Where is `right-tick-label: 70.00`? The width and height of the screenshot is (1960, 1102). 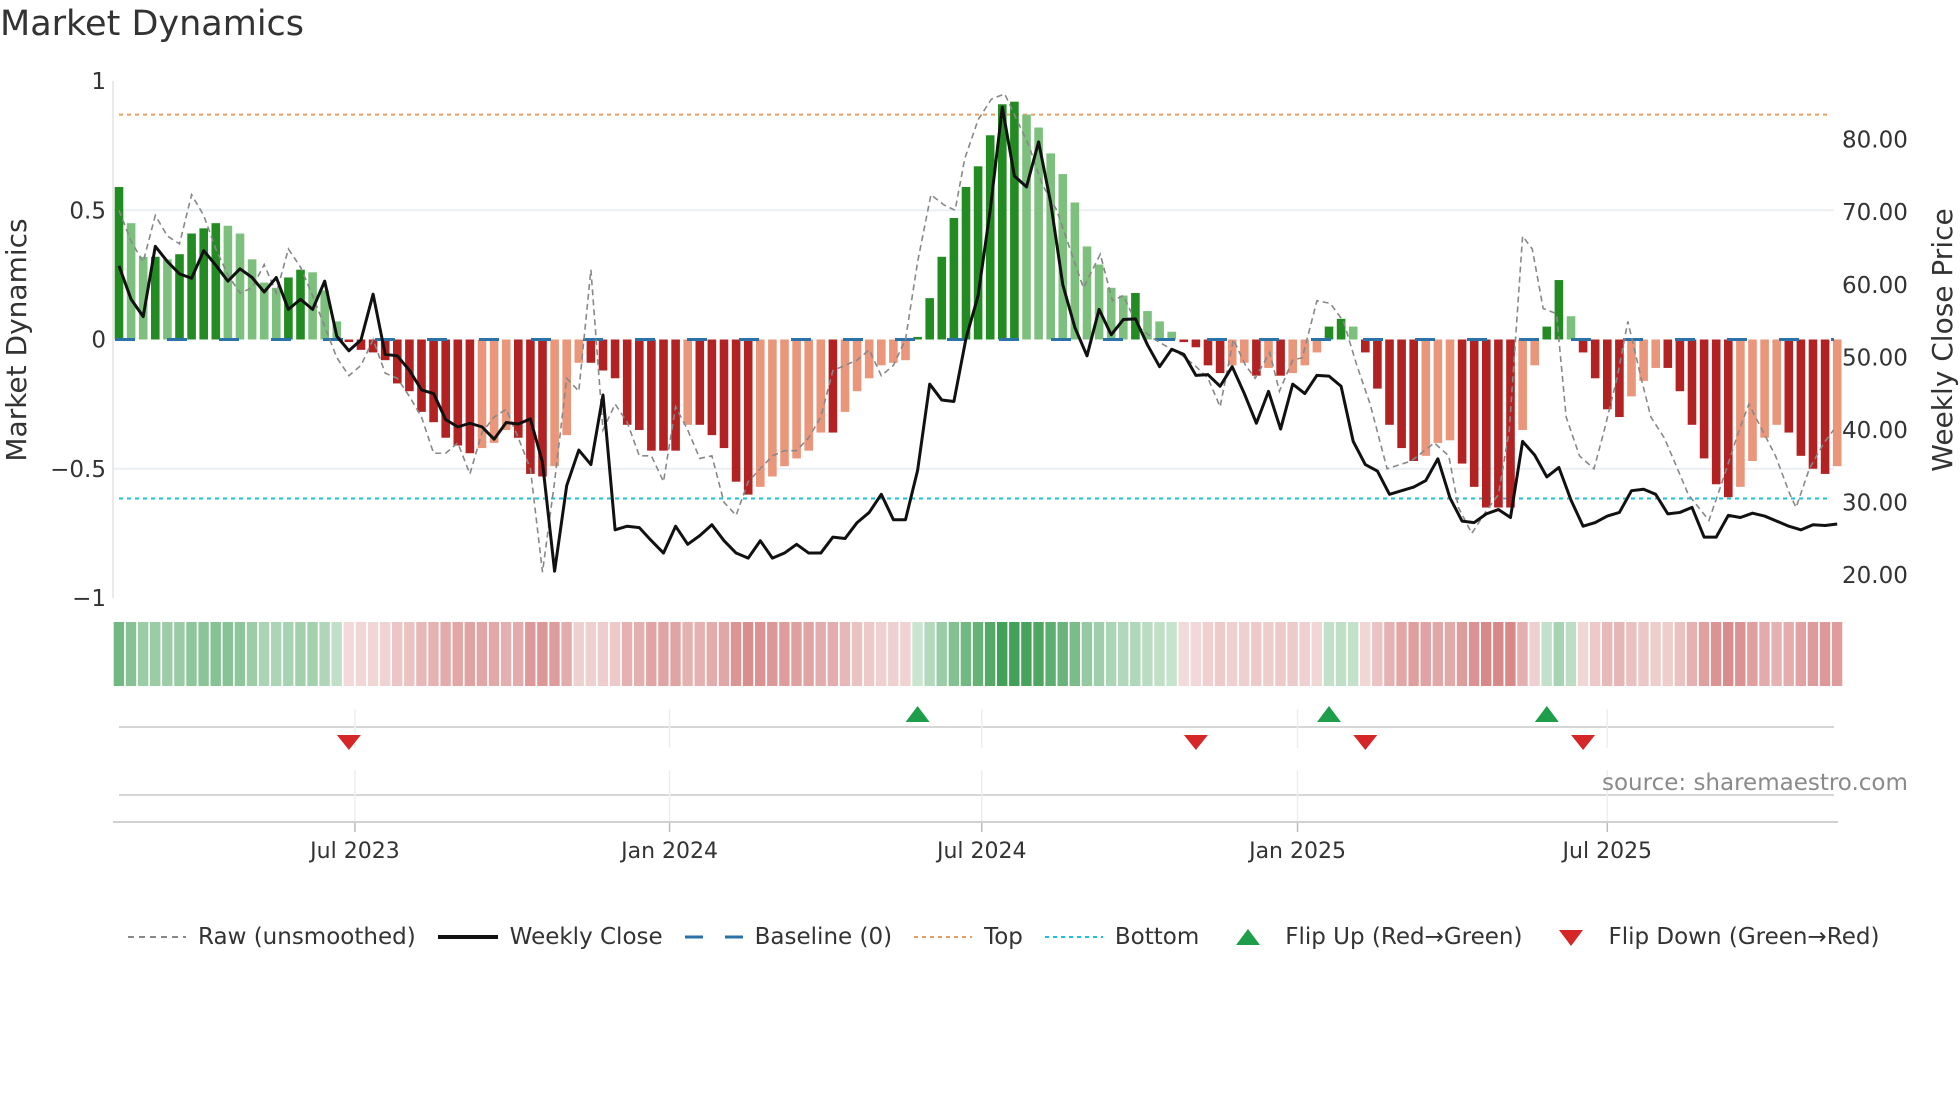
right-tick-label: 70.00 is located at coordinates (1875, 213).